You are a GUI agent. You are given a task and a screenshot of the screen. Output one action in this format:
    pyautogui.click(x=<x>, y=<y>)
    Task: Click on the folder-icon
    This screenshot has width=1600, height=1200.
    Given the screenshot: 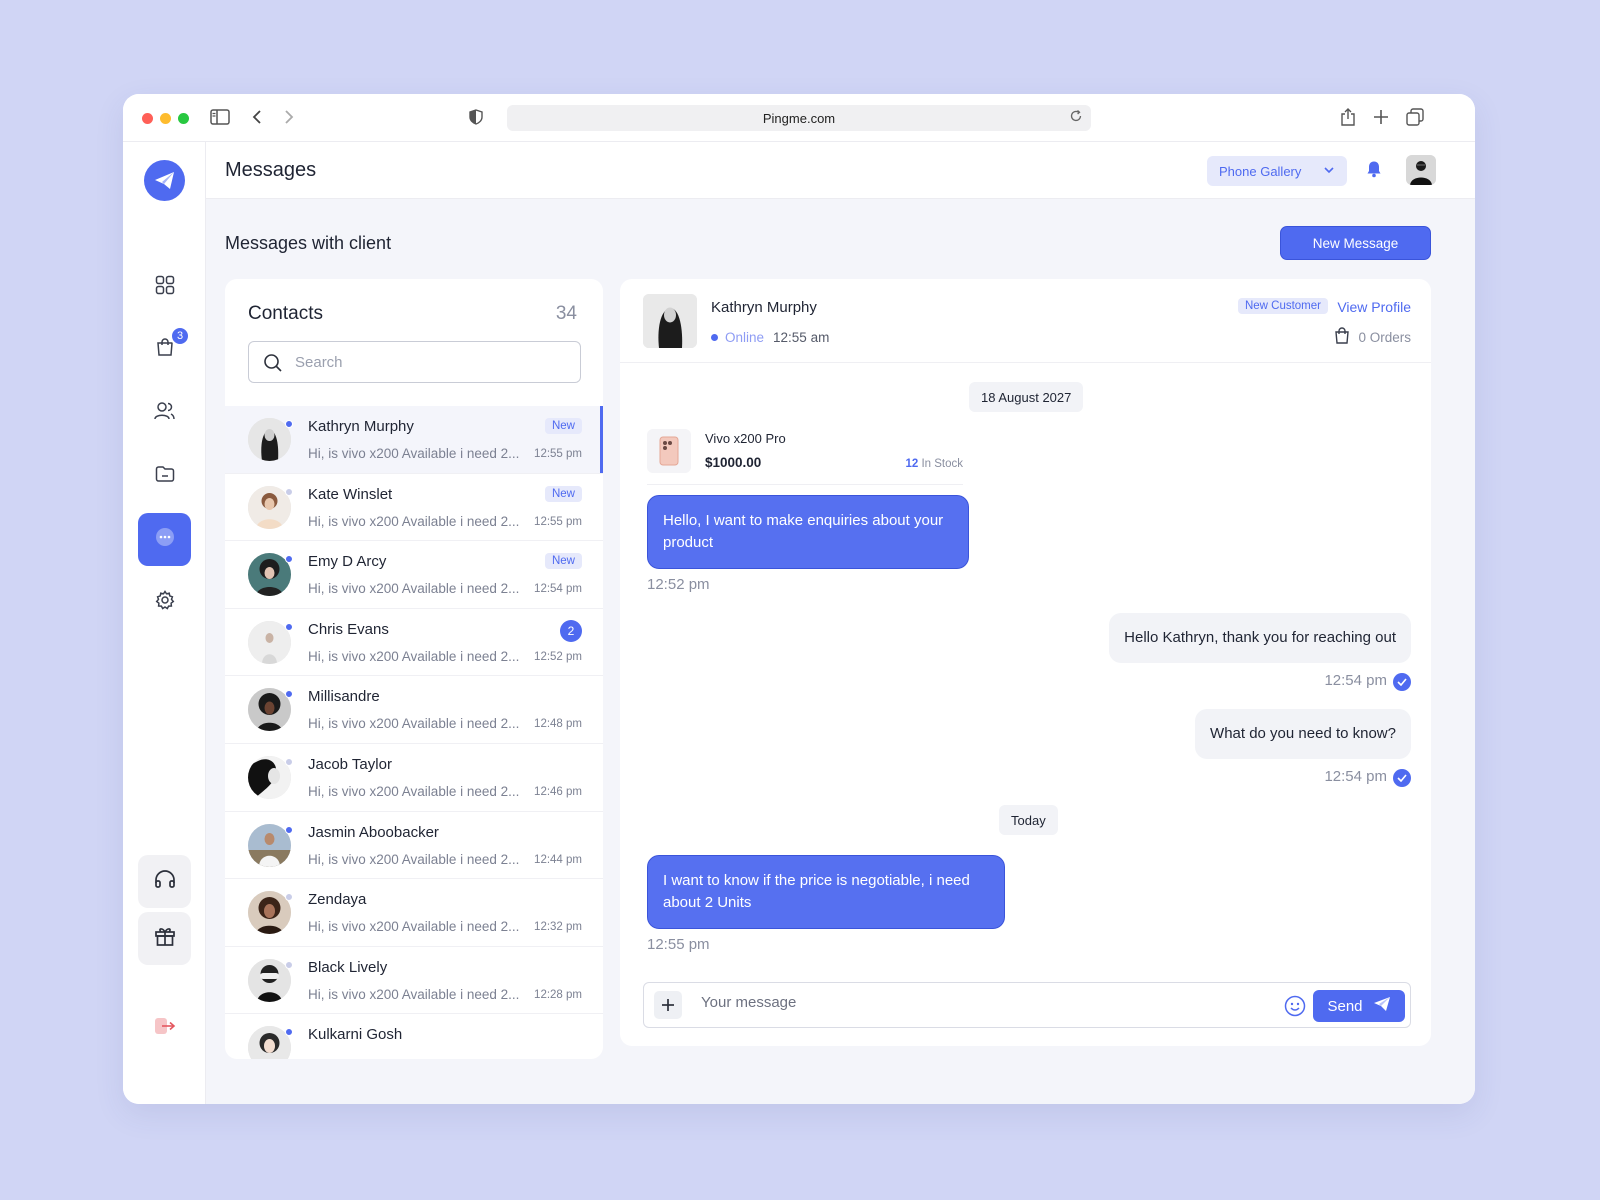 What is the action you would take?
    pyautogui.click(x=165, y=476)
    